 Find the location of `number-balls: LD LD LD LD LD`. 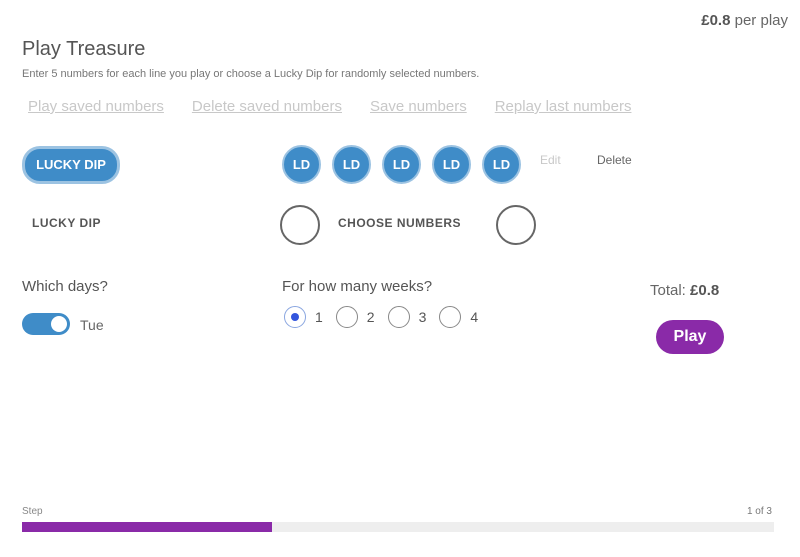

number-balls: LD LD LD LD LD is located at coordinates (401, 164).